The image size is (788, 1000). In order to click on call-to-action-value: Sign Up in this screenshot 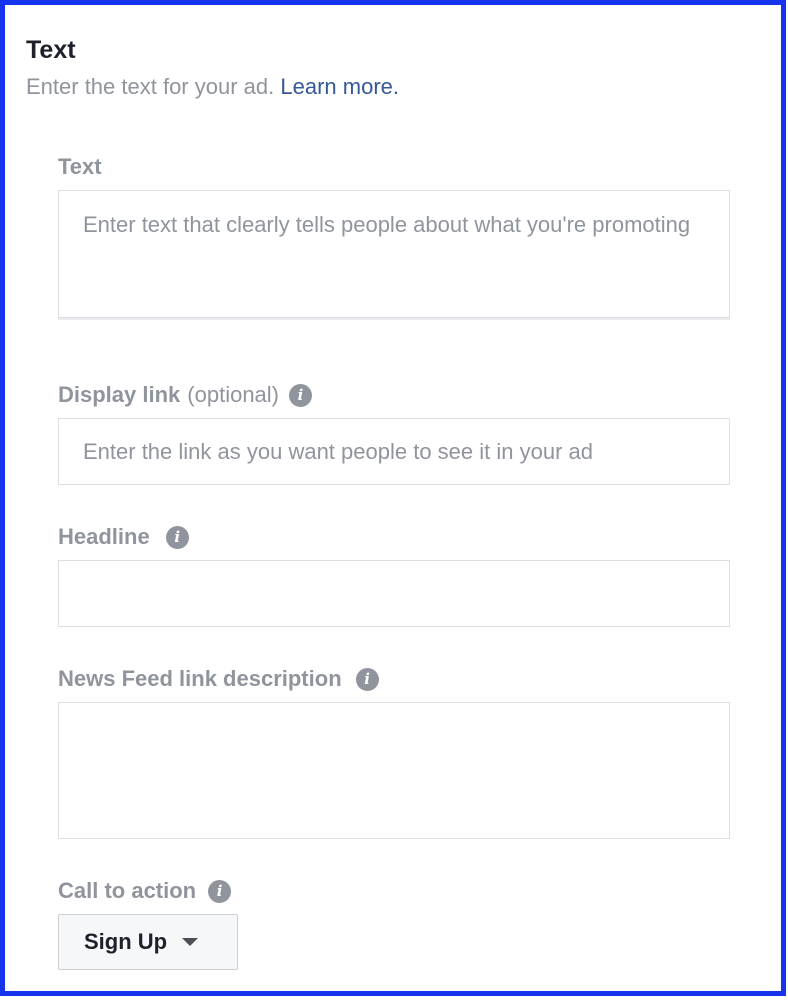, I will do `click(126, 941)`.